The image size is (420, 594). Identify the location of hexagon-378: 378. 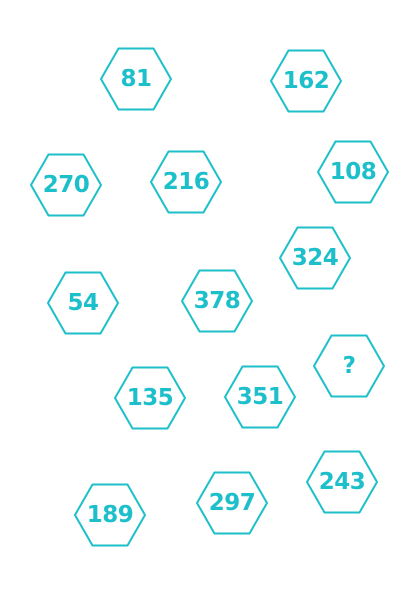
(217, 301).